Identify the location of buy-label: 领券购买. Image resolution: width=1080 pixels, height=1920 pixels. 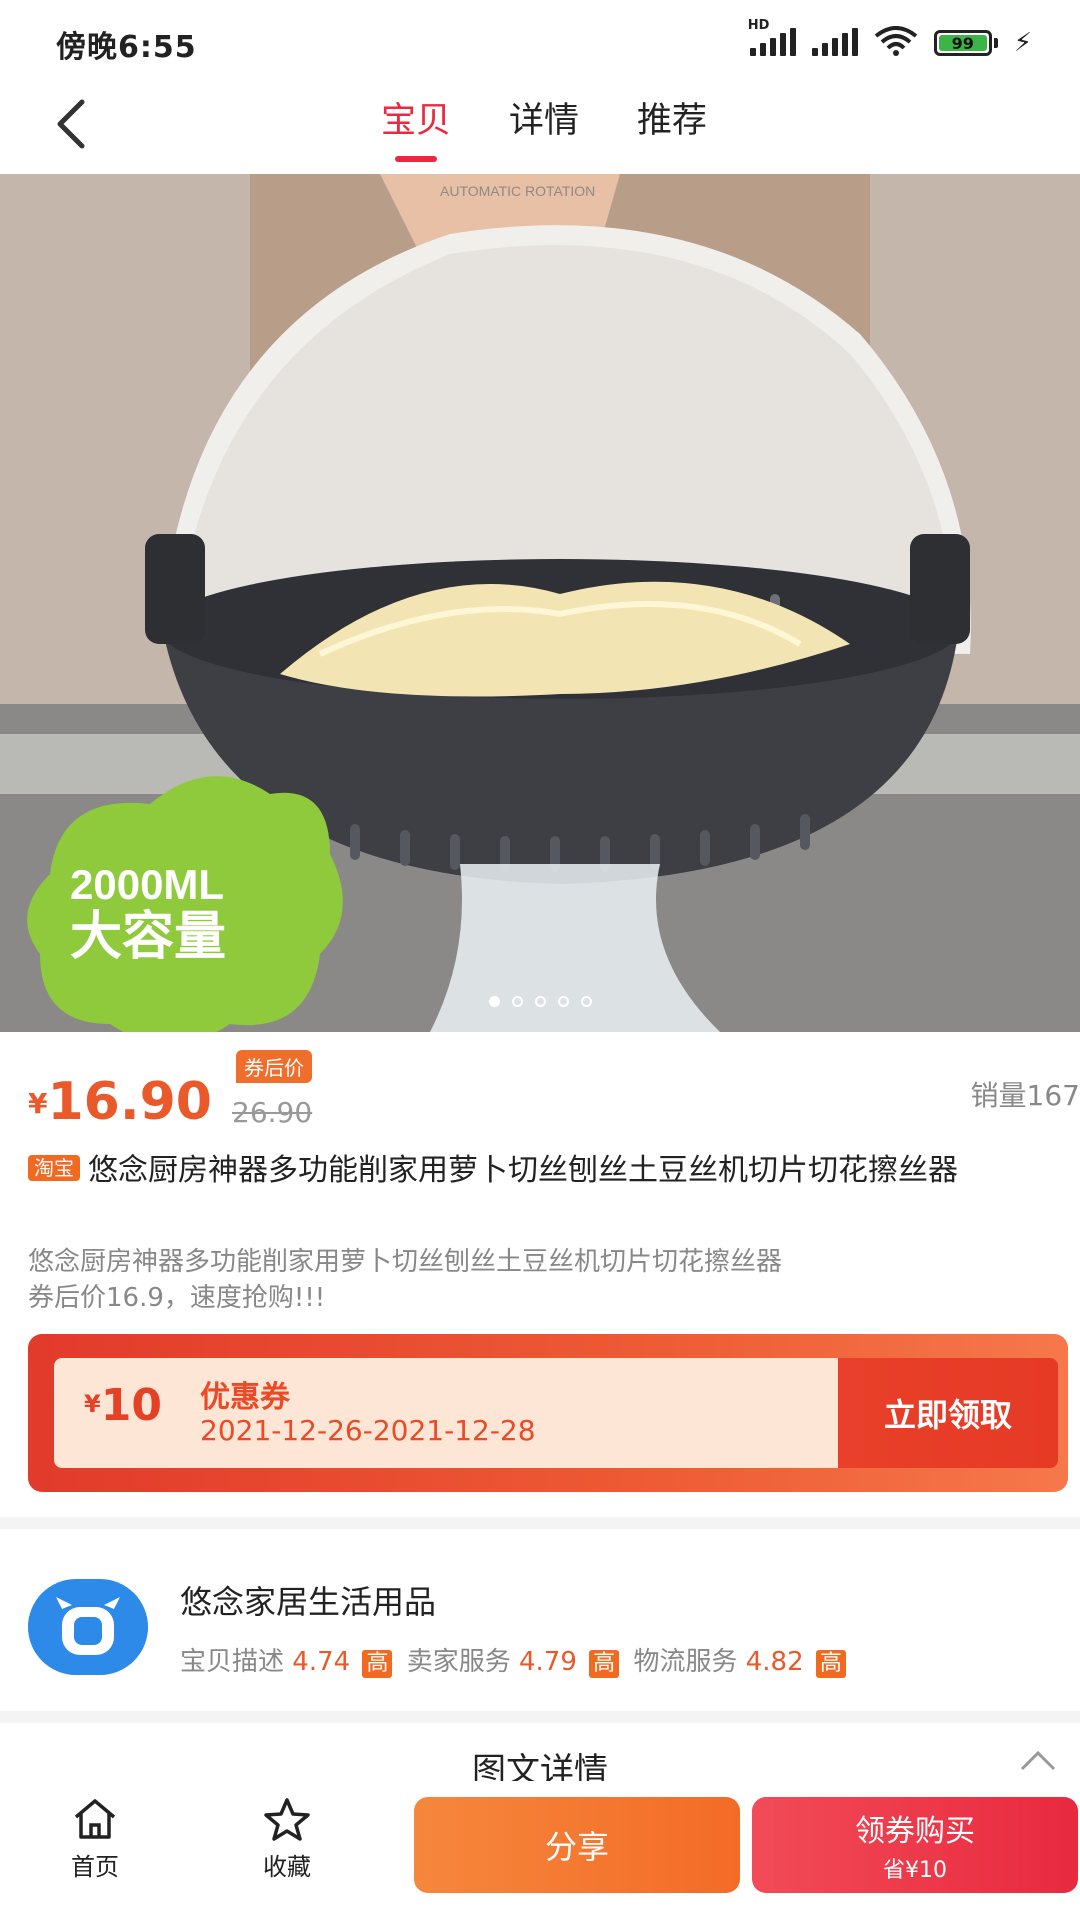
(915, 1831).